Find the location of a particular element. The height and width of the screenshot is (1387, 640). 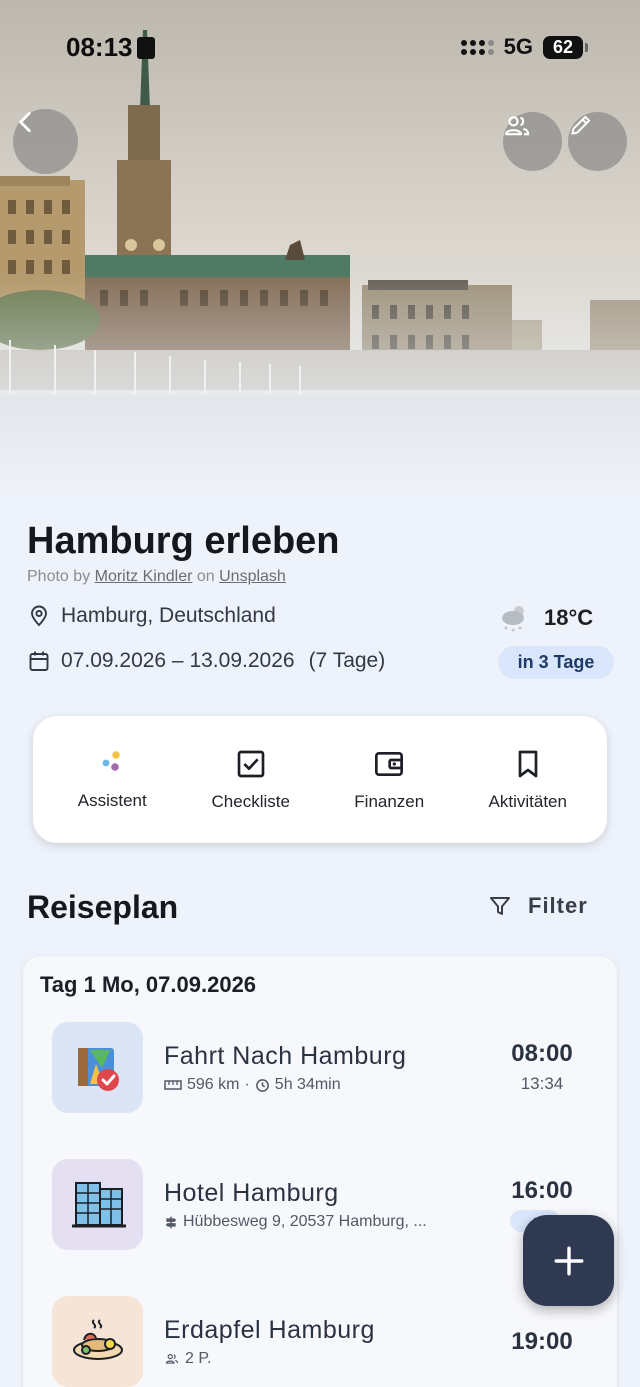

activities-button: Aktivitäten is located at coordinates (528, 780).